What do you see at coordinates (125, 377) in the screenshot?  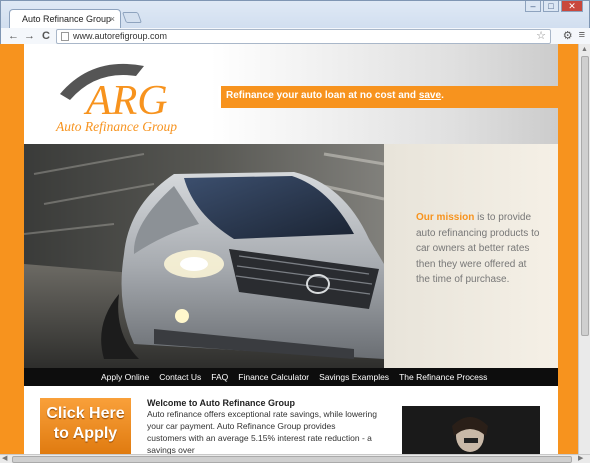 I see `nav-apply-online: Apply Online` at bounding box center [125, 377].